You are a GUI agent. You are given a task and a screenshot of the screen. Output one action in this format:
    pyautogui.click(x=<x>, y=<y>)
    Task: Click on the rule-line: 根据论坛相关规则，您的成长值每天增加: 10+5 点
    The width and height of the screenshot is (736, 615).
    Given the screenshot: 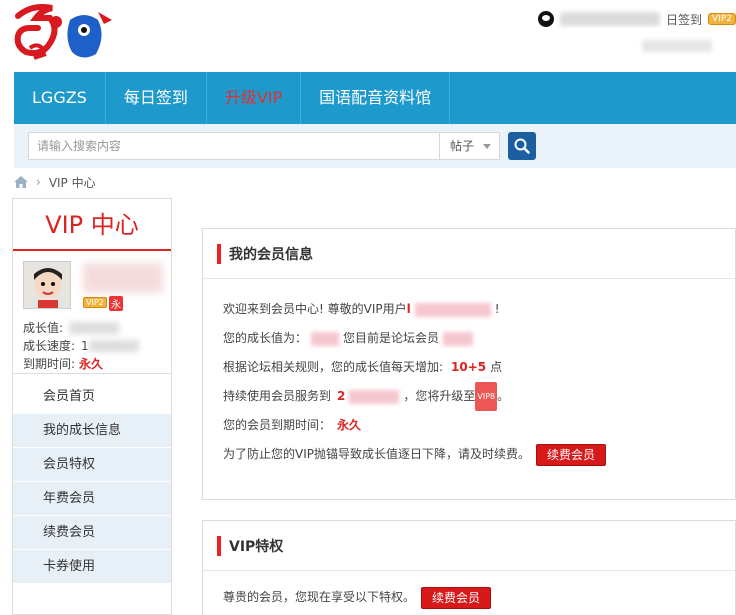 What is the action you would take?
    pyautogui.click(x=479, y=367)
    